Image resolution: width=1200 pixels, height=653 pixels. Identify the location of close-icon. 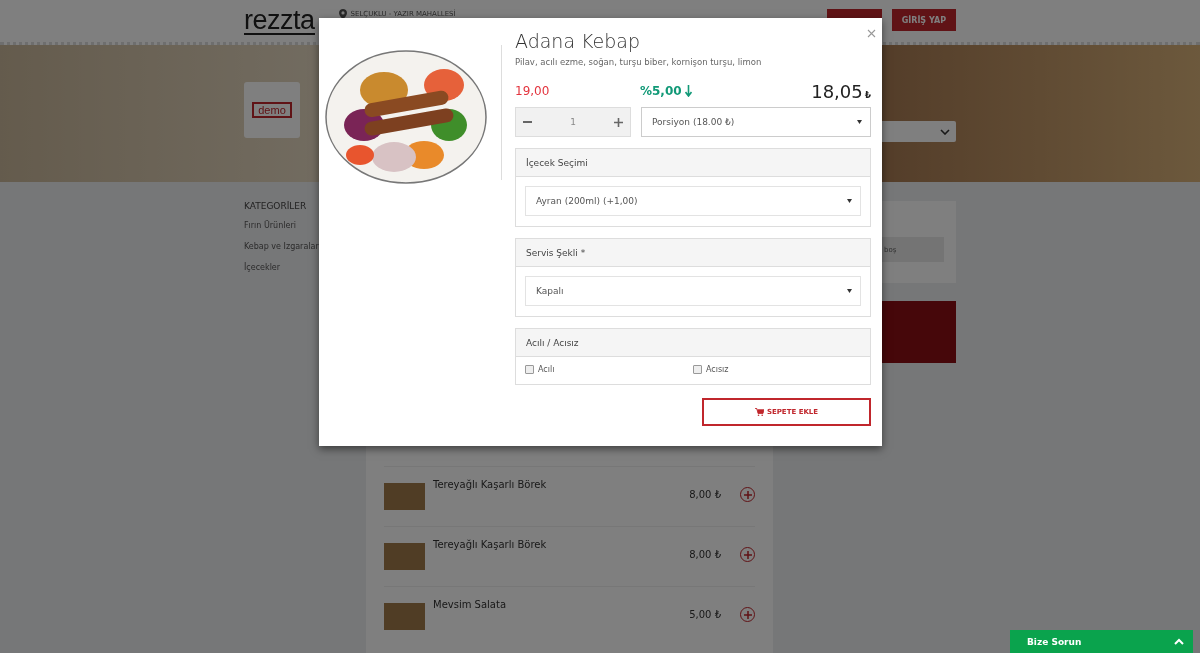
(871, 33).